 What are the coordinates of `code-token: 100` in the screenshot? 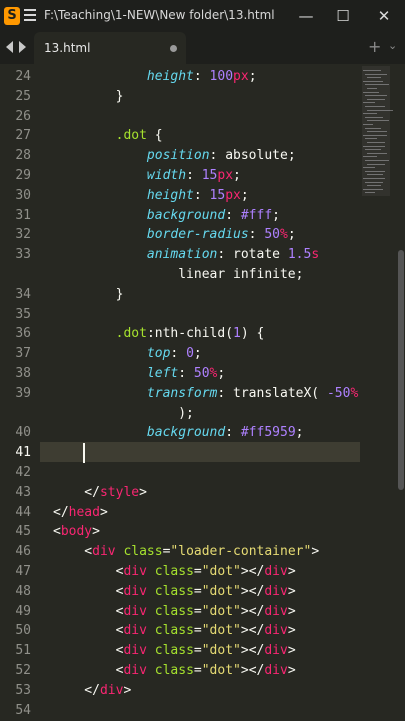 It's located at (221, 76).